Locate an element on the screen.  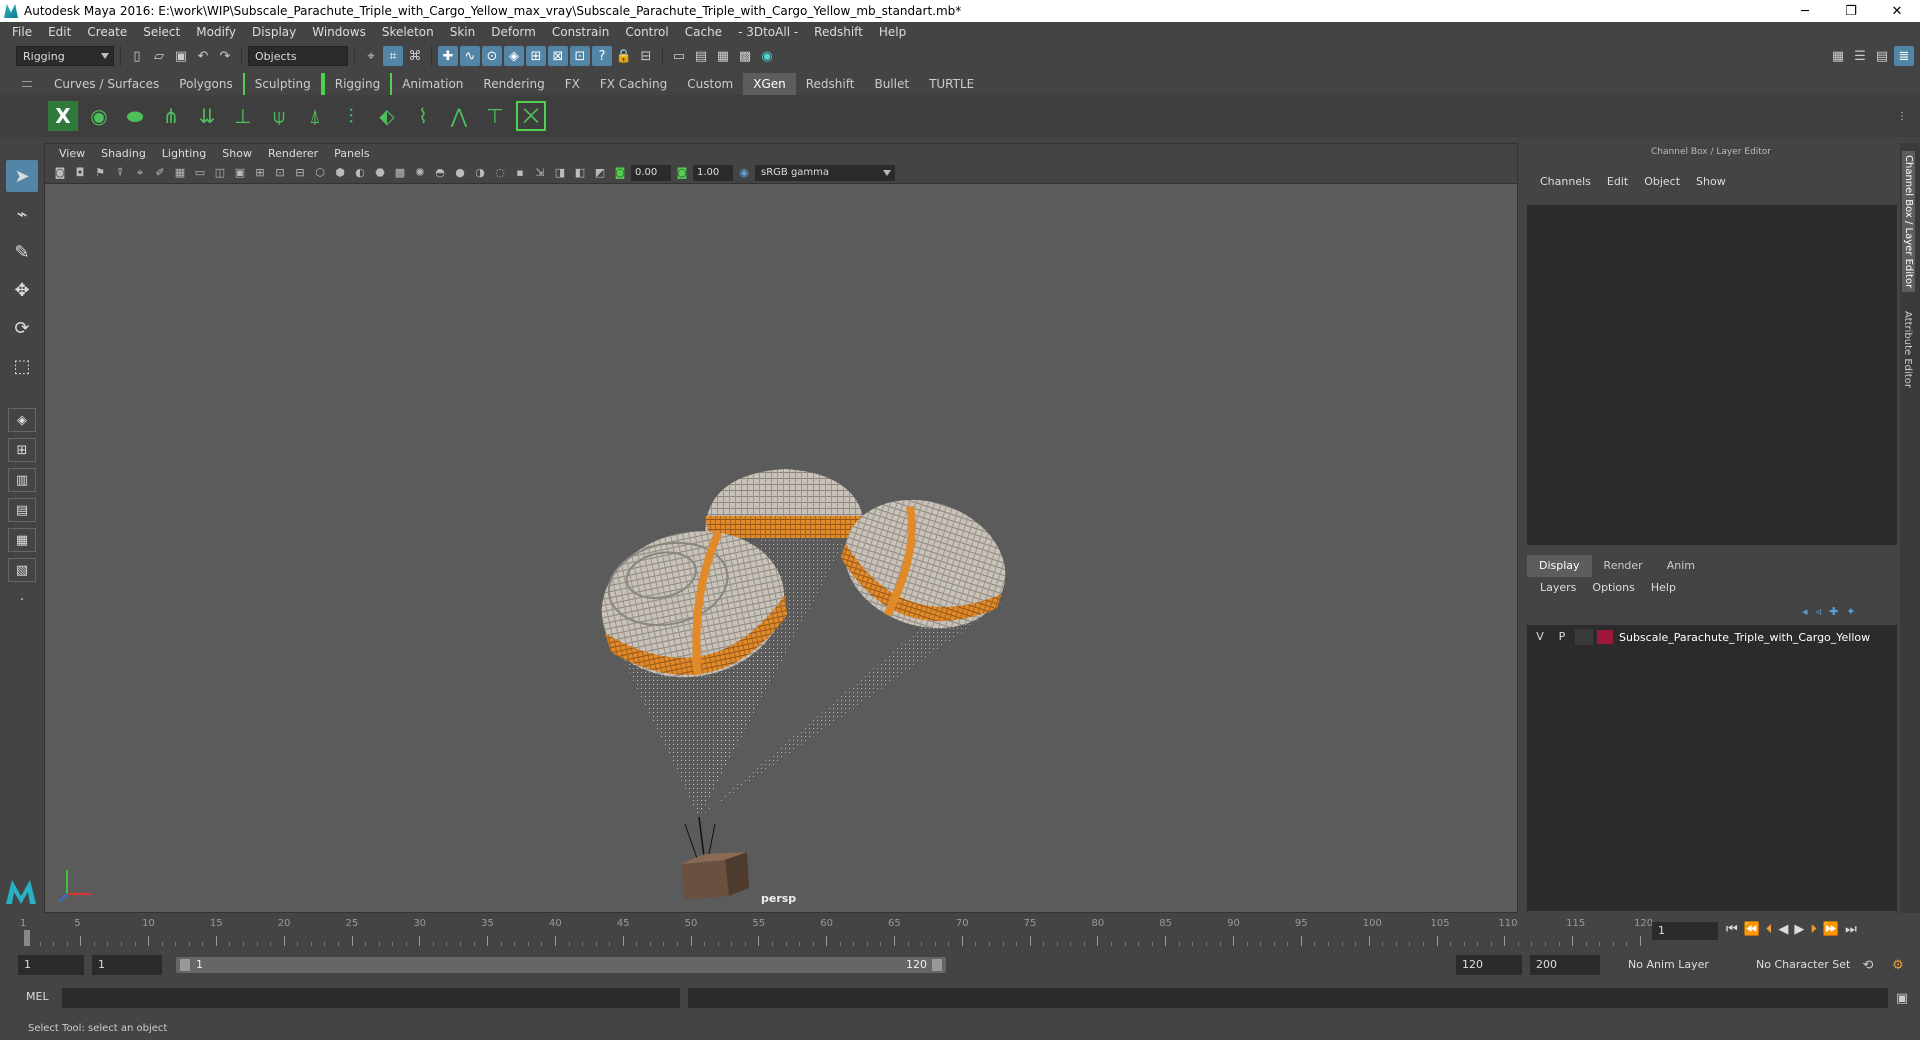
shelf-tab-rigging: Rigging is located at coordinates (357, 84).